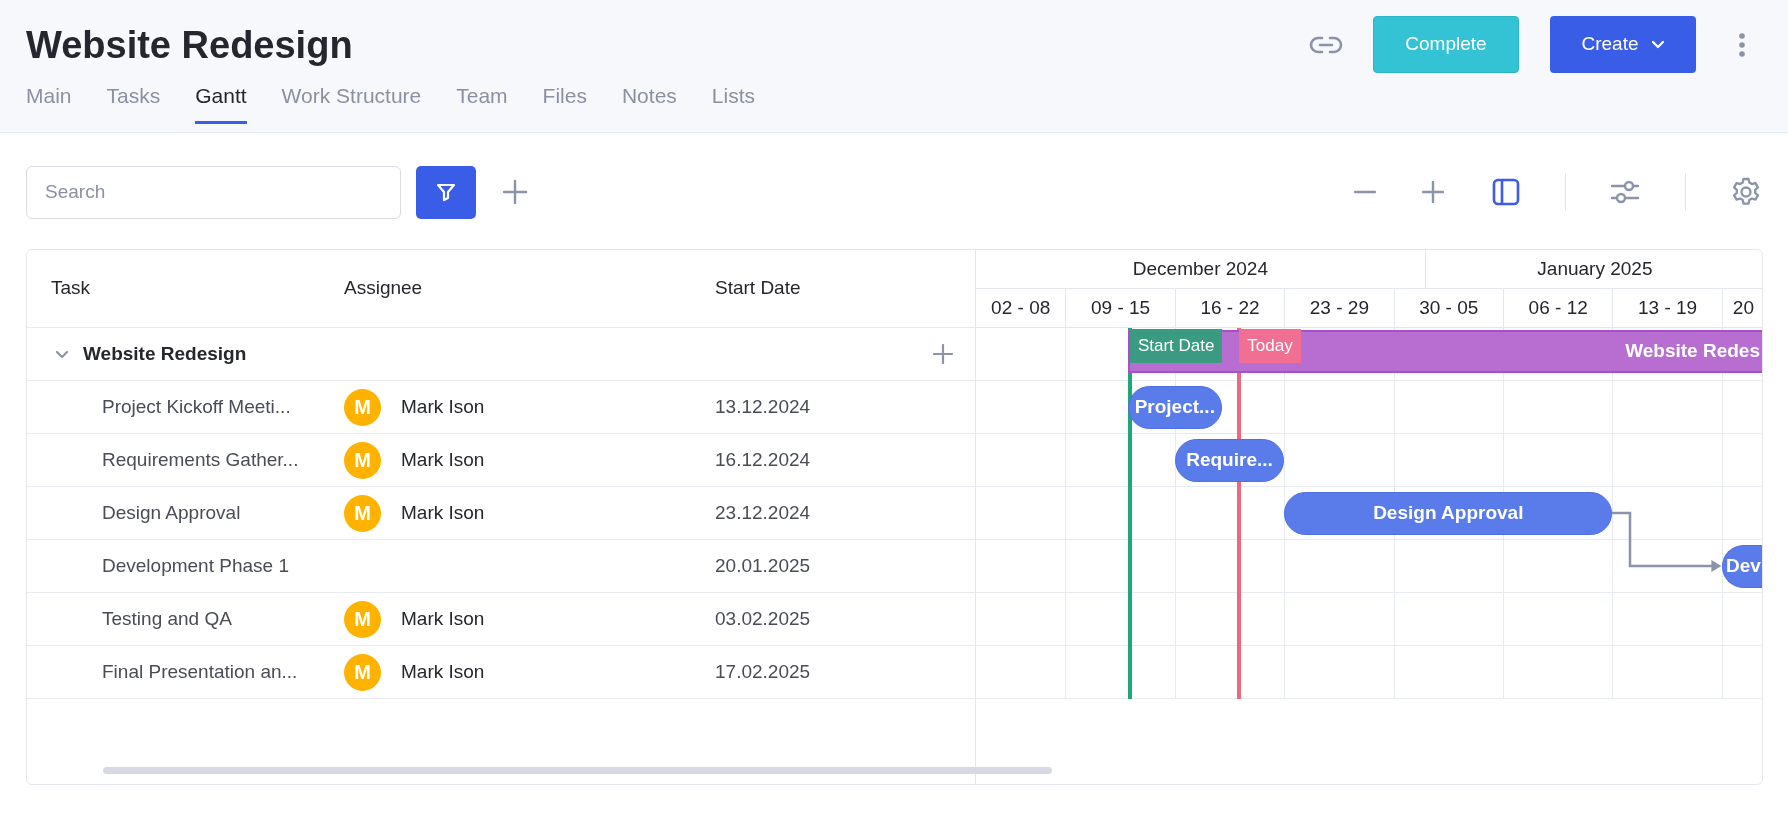 This screenshot has height=820, width=1788. I want to click on project-title: Website Redesign, so click(189, 43).